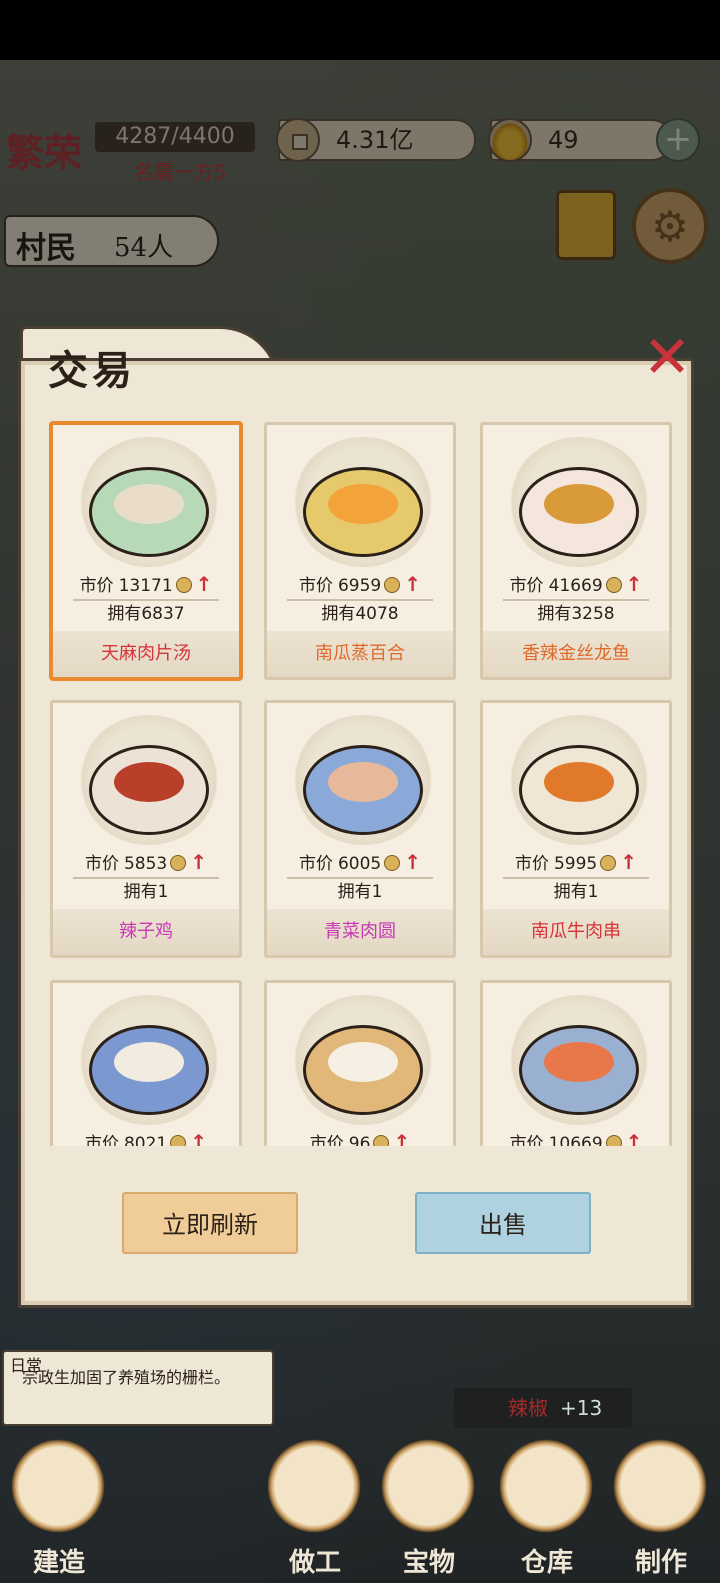 The height and width of the screenshot is (1583, 720). I want to click on trade-item-card: 市价 8021 ↑, so click(146, 1063).